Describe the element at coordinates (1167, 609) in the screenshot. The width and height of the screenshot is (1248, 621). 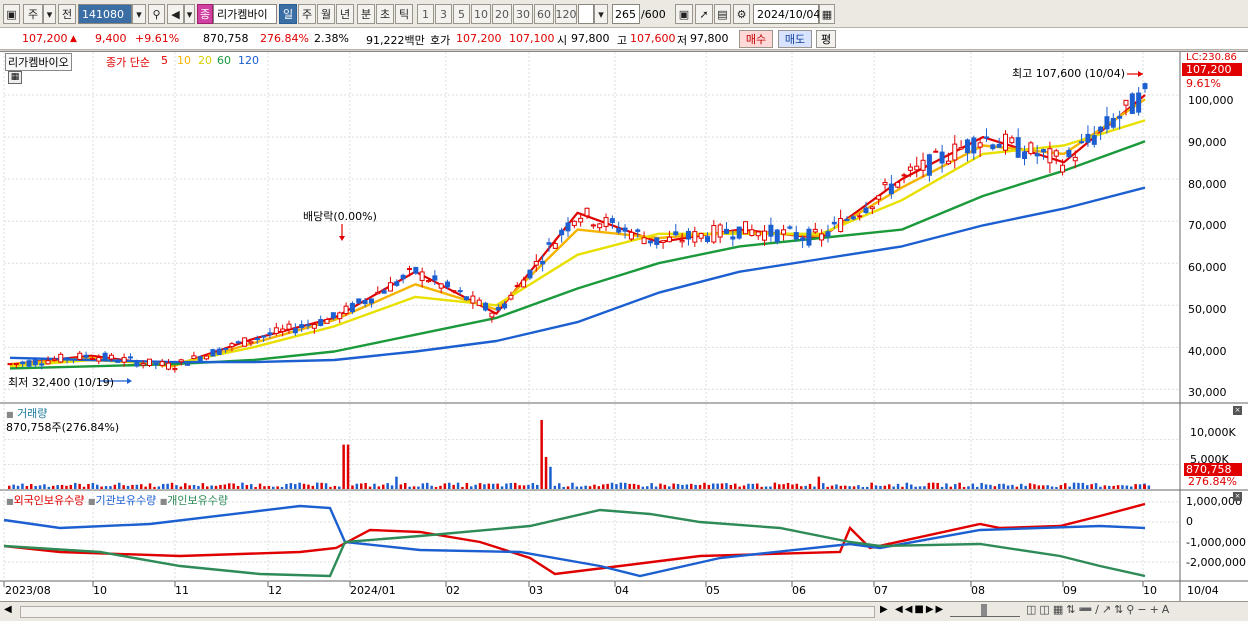
I see `font-size-icon: A` at that location.